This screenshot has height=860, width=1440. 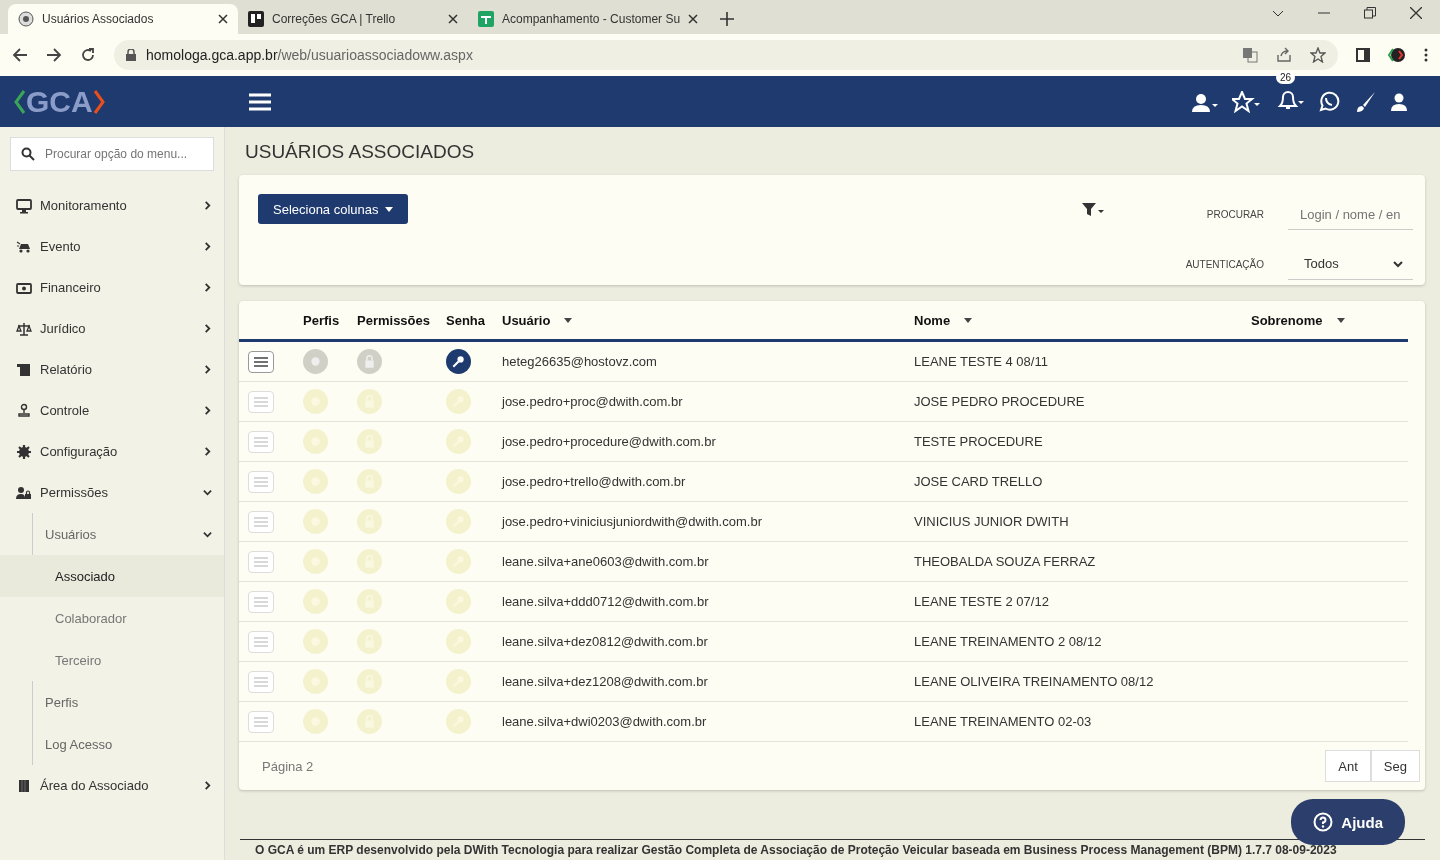 What do you see at coordinates (609, 441) in the screenshot?
I see `table-cell: jose.pedro+procedure@dwith.com.br` at bounding box center [609, 441].